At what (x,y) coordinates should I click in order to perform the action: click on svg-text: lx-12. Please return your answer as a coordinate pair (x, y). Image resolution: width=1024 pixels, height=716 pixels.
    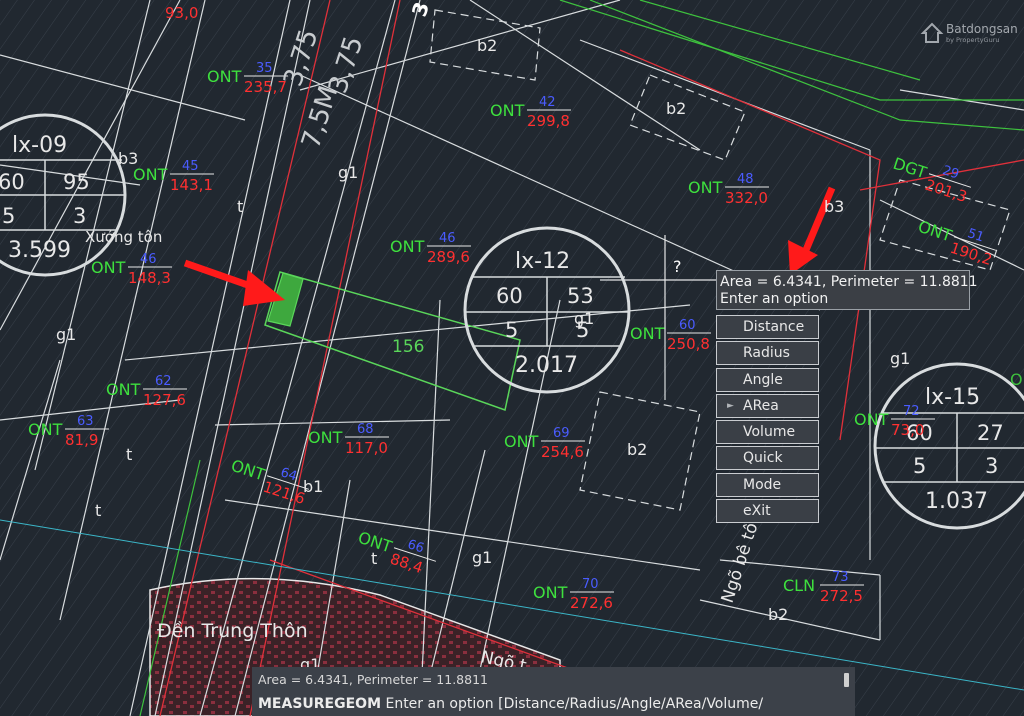
    Looking at the image, I should click on (542, 261).